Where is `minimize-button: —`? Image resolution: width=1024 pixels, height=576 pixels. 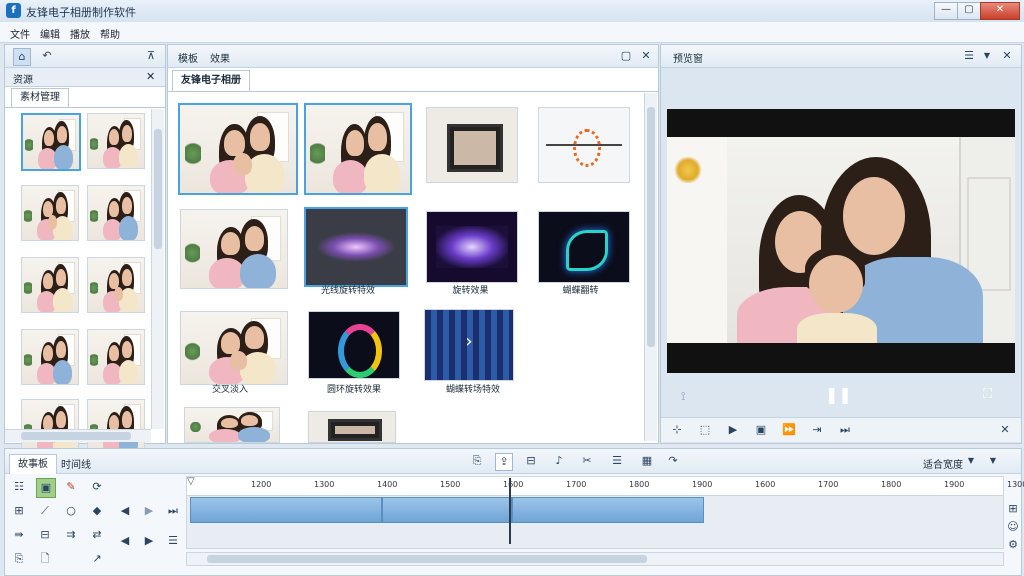 minimize-button: — is located at coordinates (946, 11).